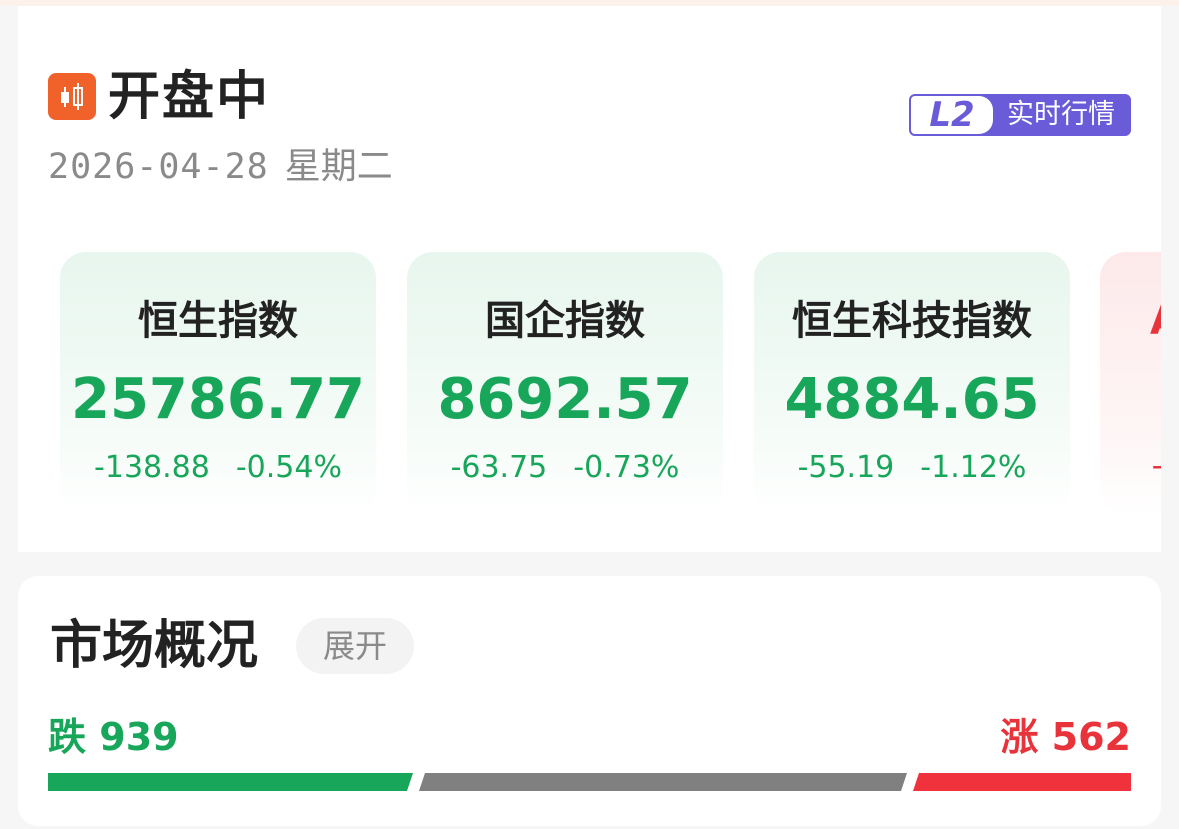 The width and height of the screenshot is (1179, 829). What do you see at coordinates (1130, 321) in the screenshot?
I see `index-name: A` at bounding box center [1130, 321].